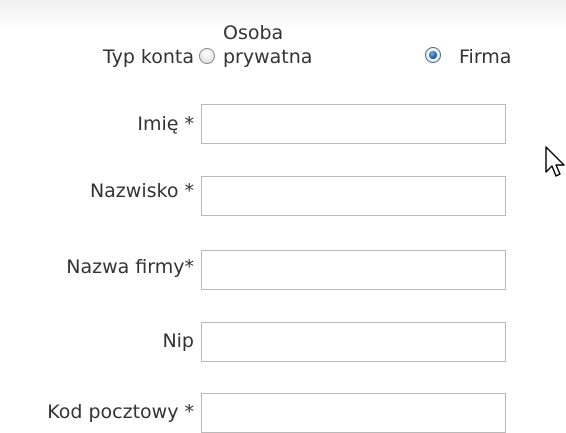 This screenshot has width=566, height=433. I want to click on radio-private-label-line2: prywatna, so click(268, 57).